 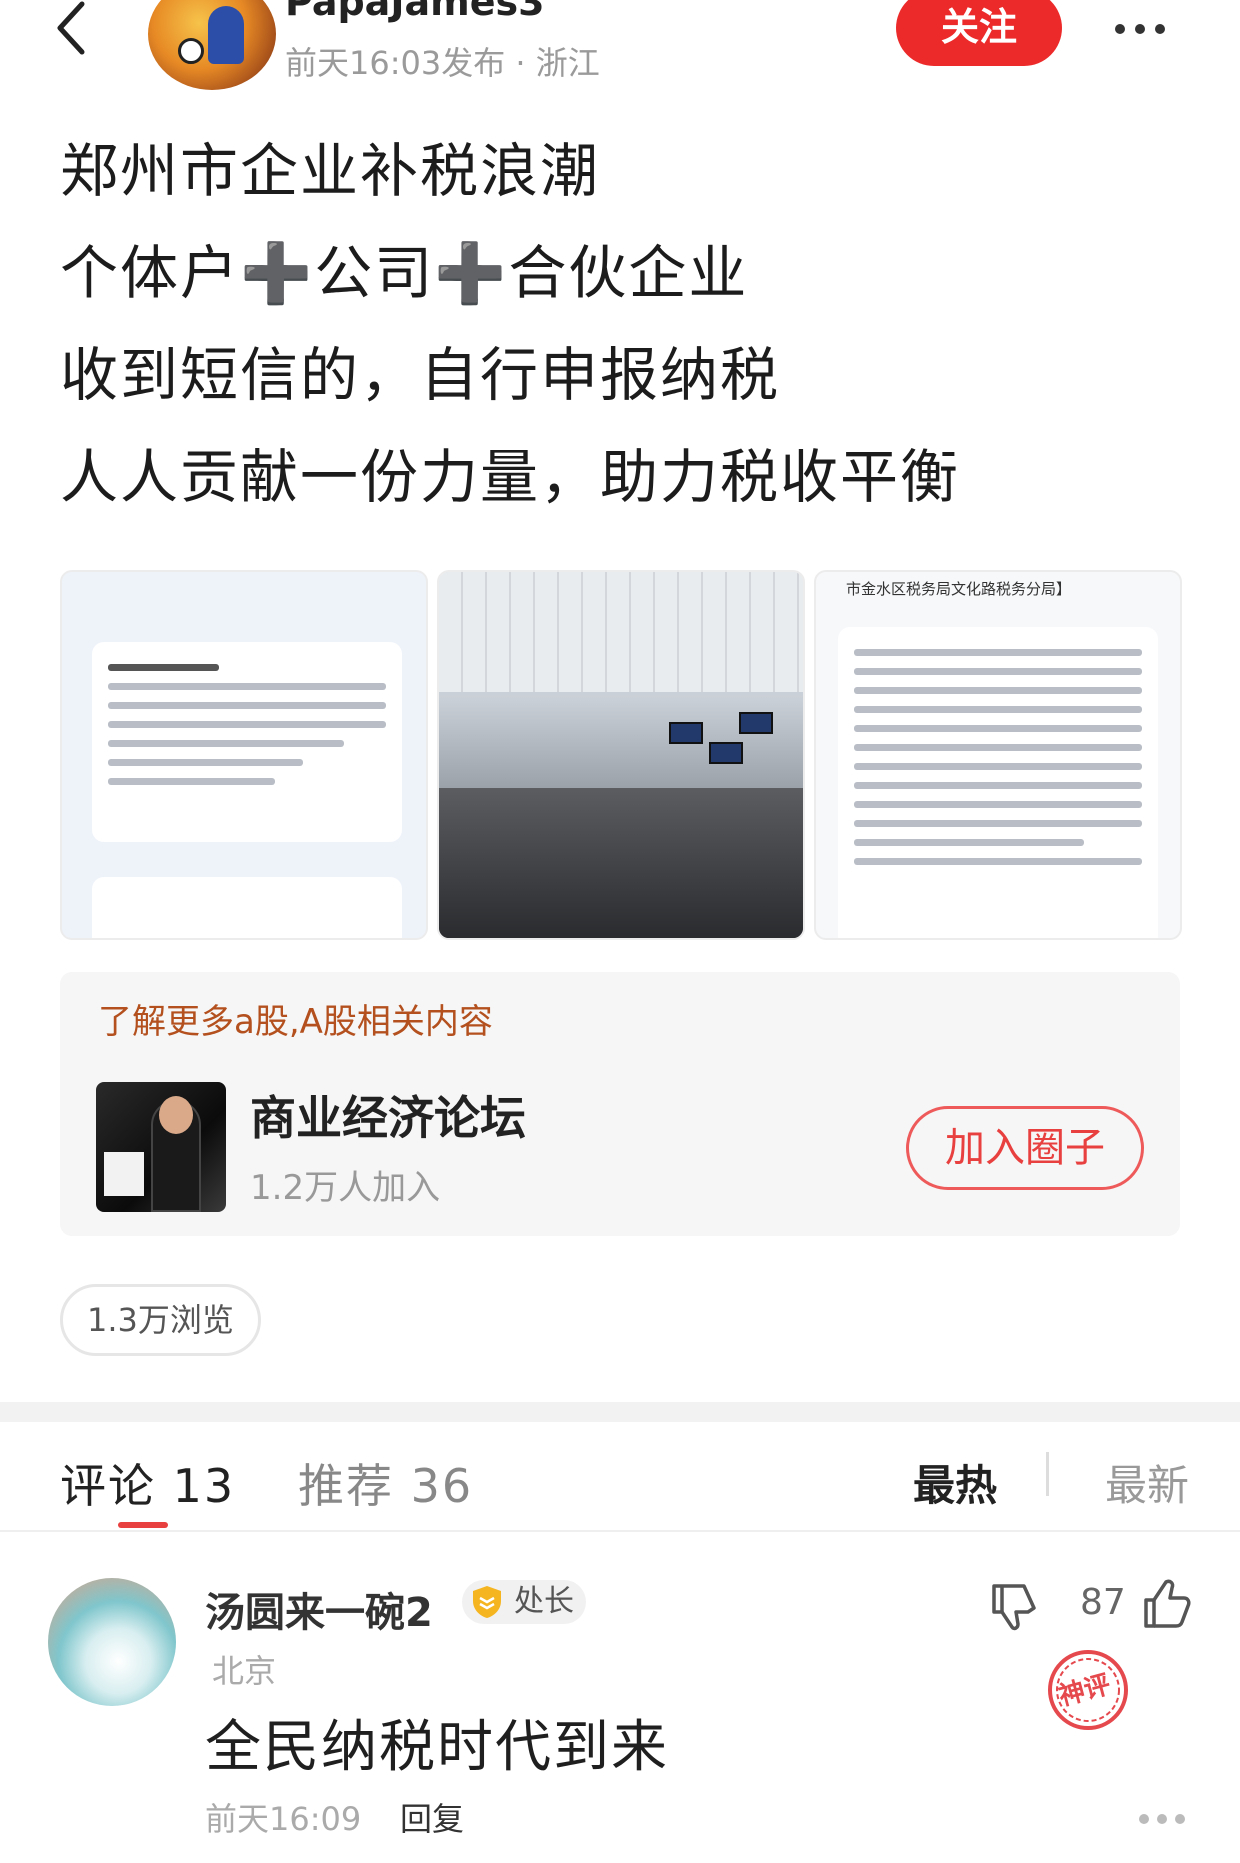 What do you see at coordinates (979, 33) in the screenshot?
I see `follow-button: 关注` at bounding box center [979, 33].